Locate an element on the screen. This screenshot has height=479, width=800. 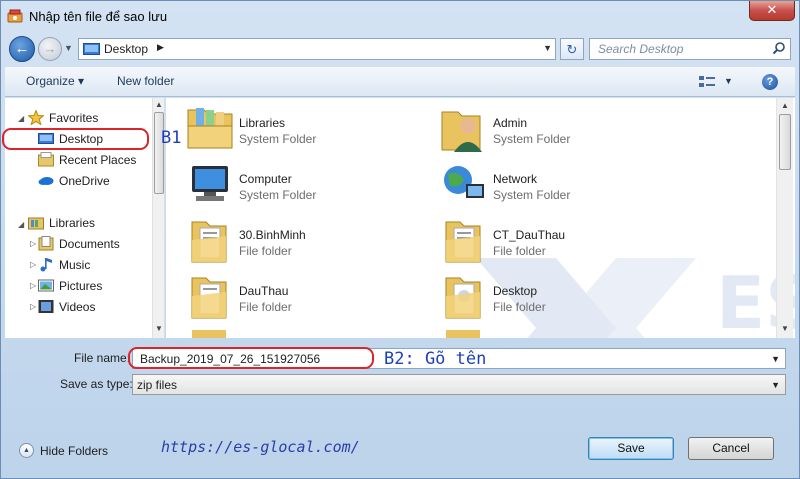
savetype-label: Save as type: is located at coordinates (96, 384).